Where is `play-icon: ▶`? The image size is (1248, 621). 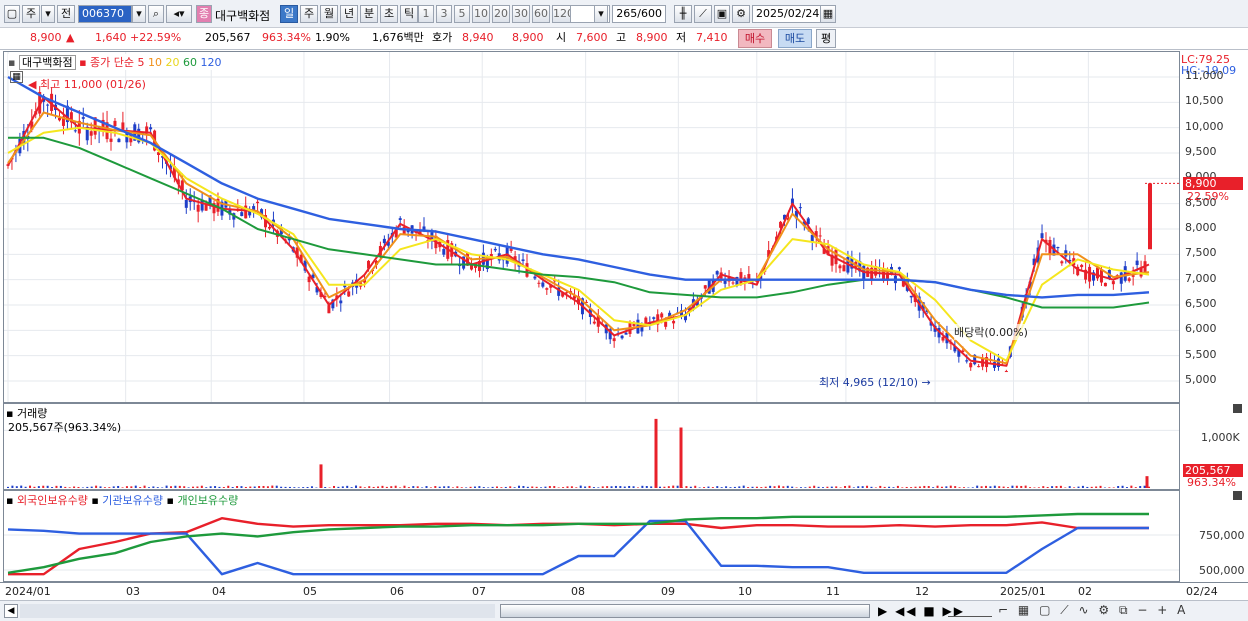 play-icon: ▶ is located at coordinates (883, 611).